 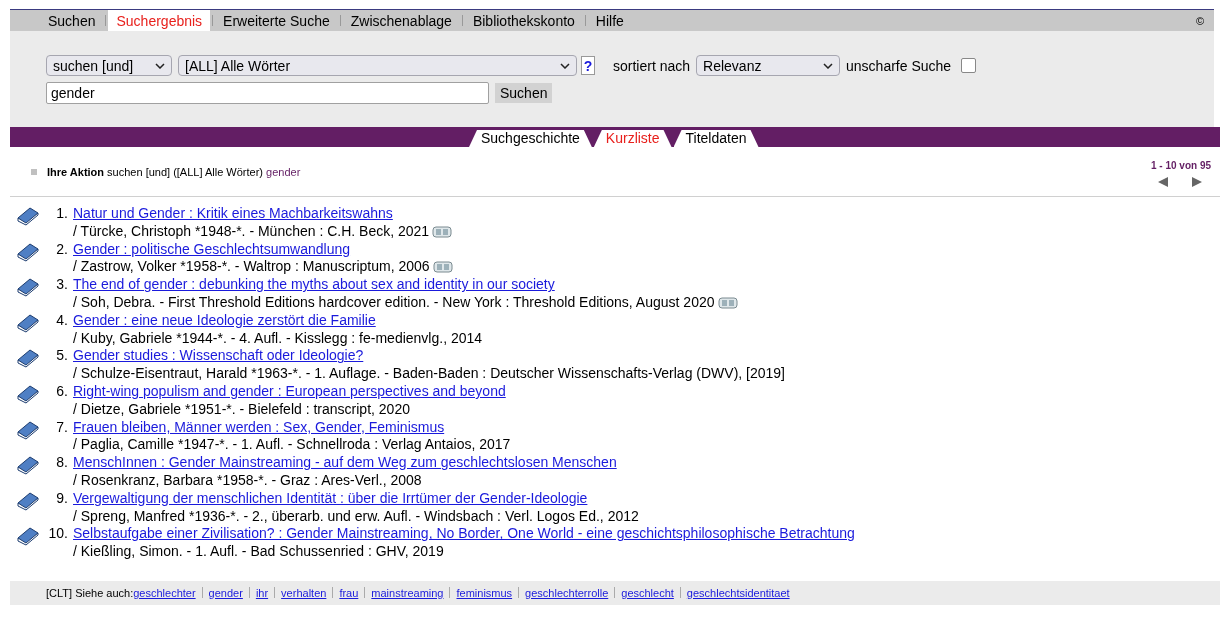 What do you see at coordinates (356, 516) in the screenshot?
I see `result-details: / Spreng, Manfred *1936-*. - 2., überarb. und erw. Aufl. - Windsbach : Verl. Logos Ed., 2012` at bounding box center [356, 516].